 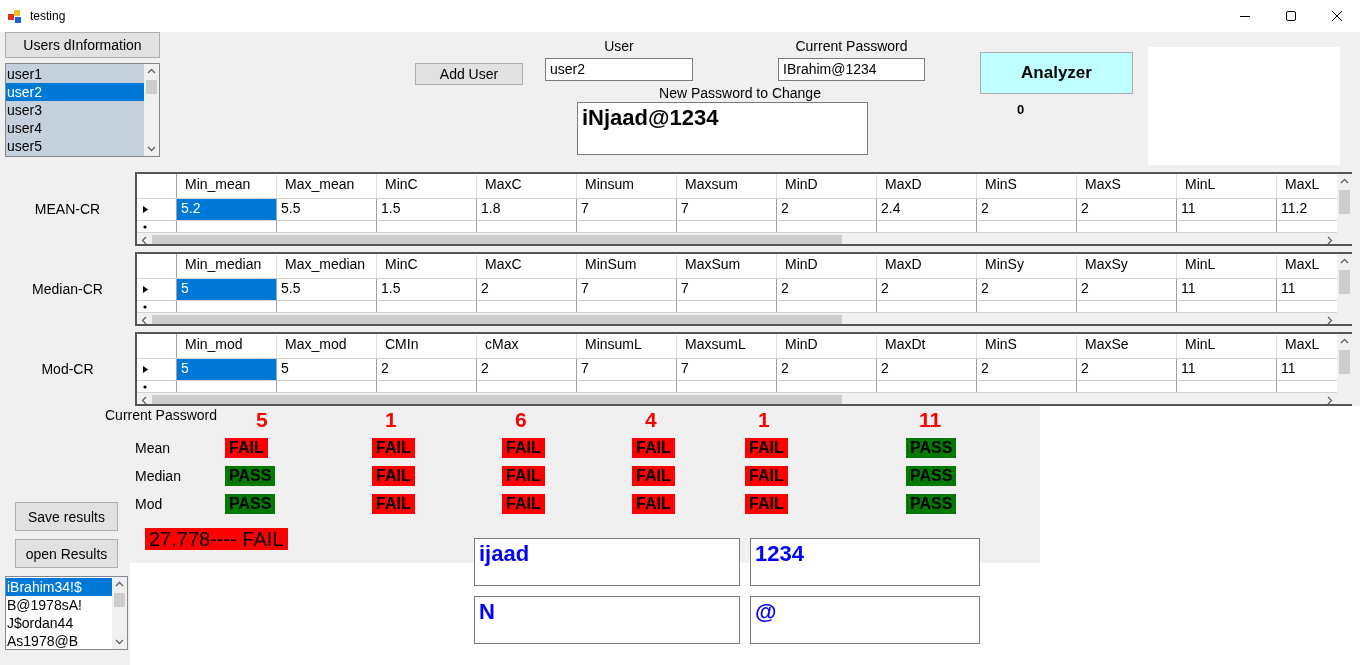 I want to click on part-field: @, so click(x=865, y=620).